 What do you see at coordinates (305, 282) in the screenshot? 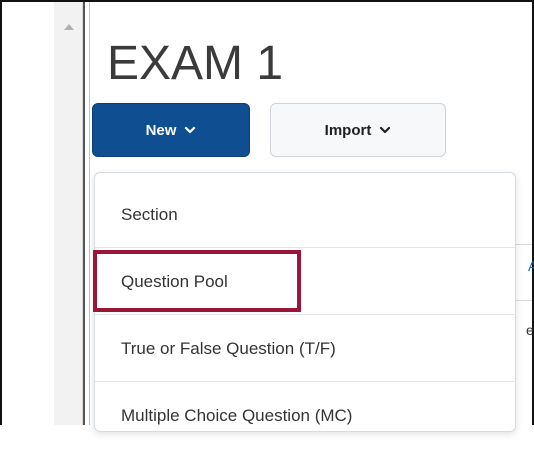
I see `menu-item-question-pool: Question Pool` at bounding box center [305, 282].